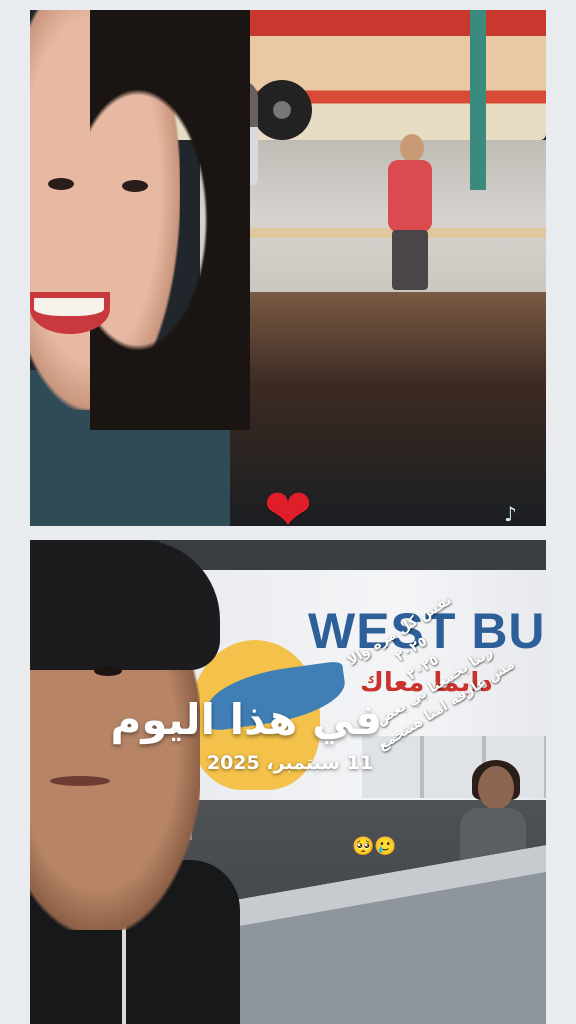 This screenshot has height=1024, width=576. Describe the element at coordinates (108, 671) in the screenshot. I see `man-eye` at that location.